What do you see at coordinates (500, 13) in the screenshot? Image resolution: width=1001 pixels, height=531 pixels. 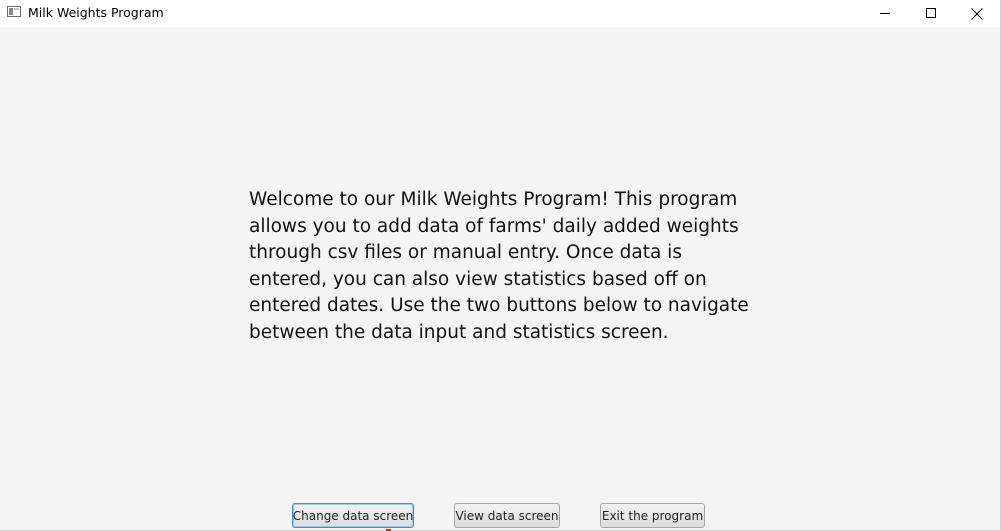 I see `title-bar: Milk Weights Program` at bounding box center [500, 13].